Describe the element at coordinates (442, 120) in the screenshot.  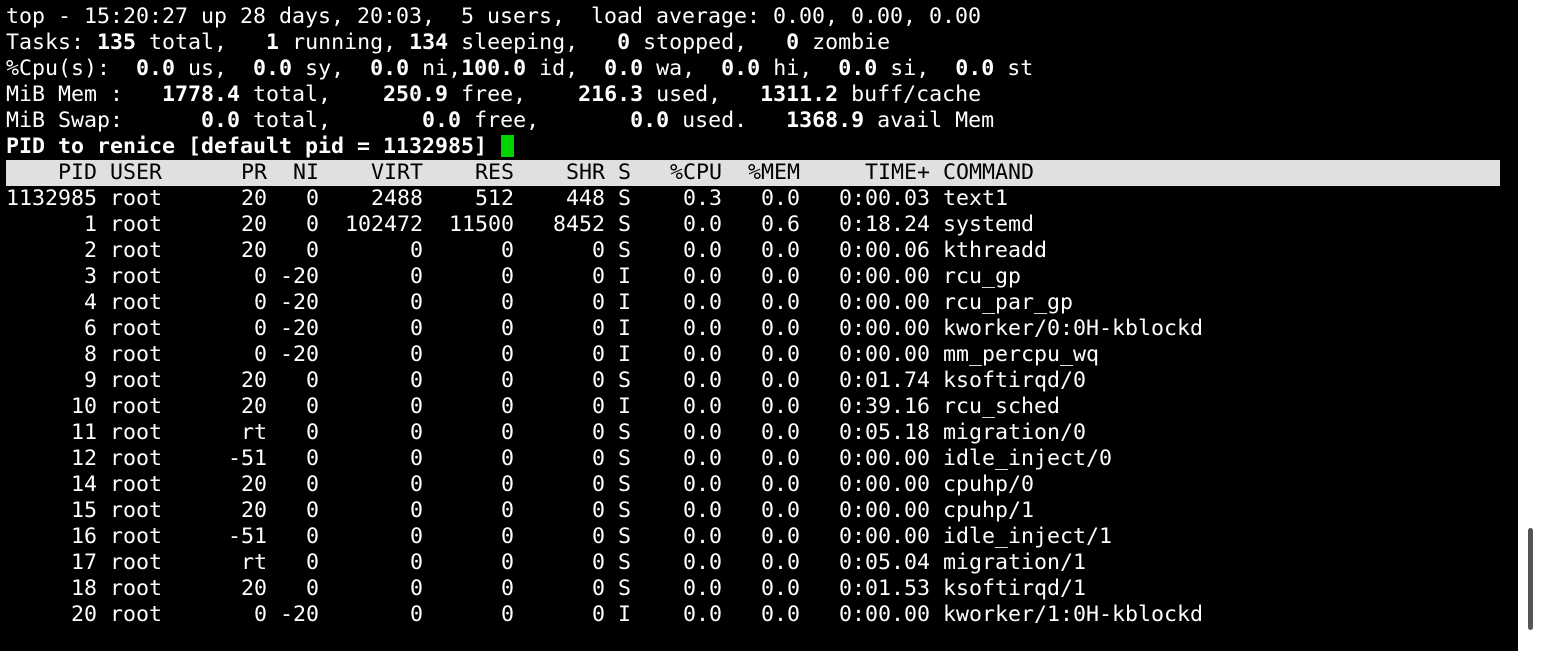
I see `swap-free: 0.0` at that location.